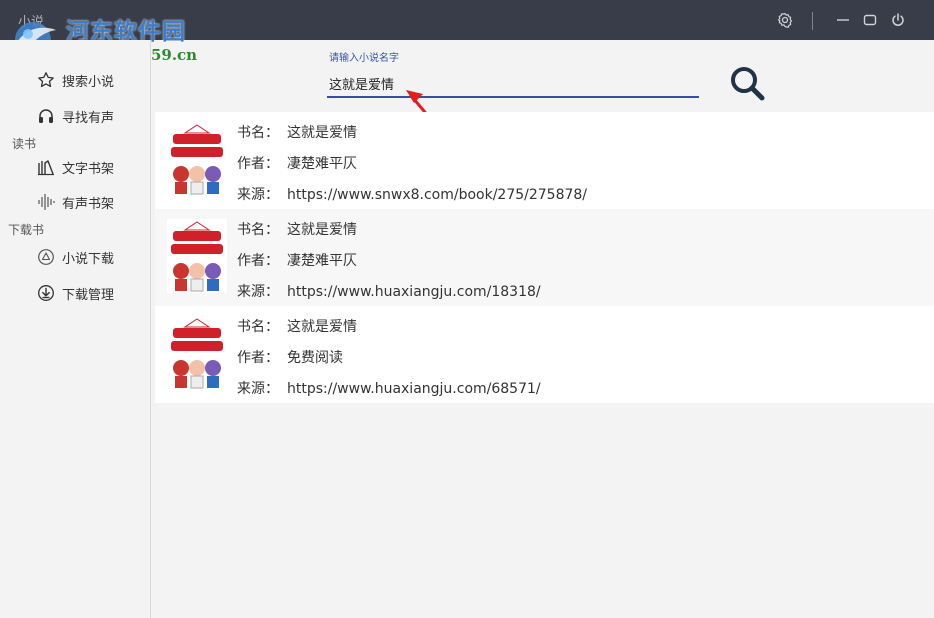 The height and width of the screenshot is (618, 934). What do you see at coordinates (26, 230) in the screenshot?
I see `section-label-download: 下载书` at bounding box center [26, 230].